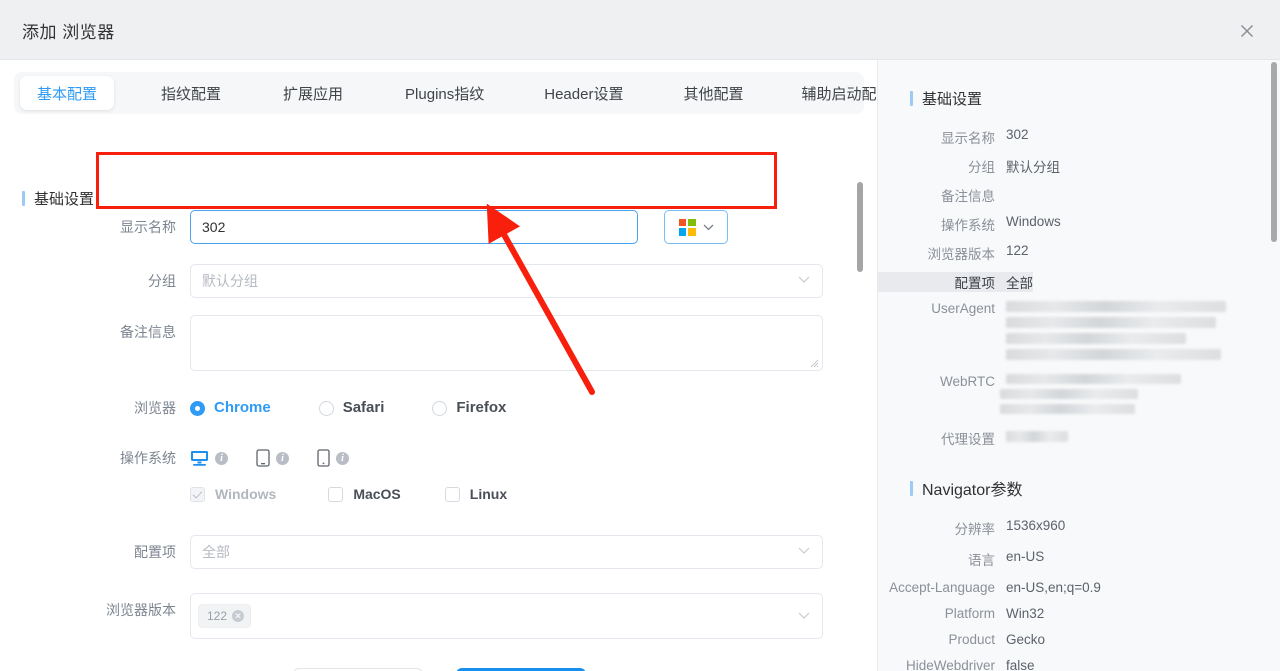 This screenshot has width=1280, height=671. What do you see at coordinates (1079, 613) in the screenshot?
I see `summary-row: Platform Win32` at bounding box center [1079, 613].